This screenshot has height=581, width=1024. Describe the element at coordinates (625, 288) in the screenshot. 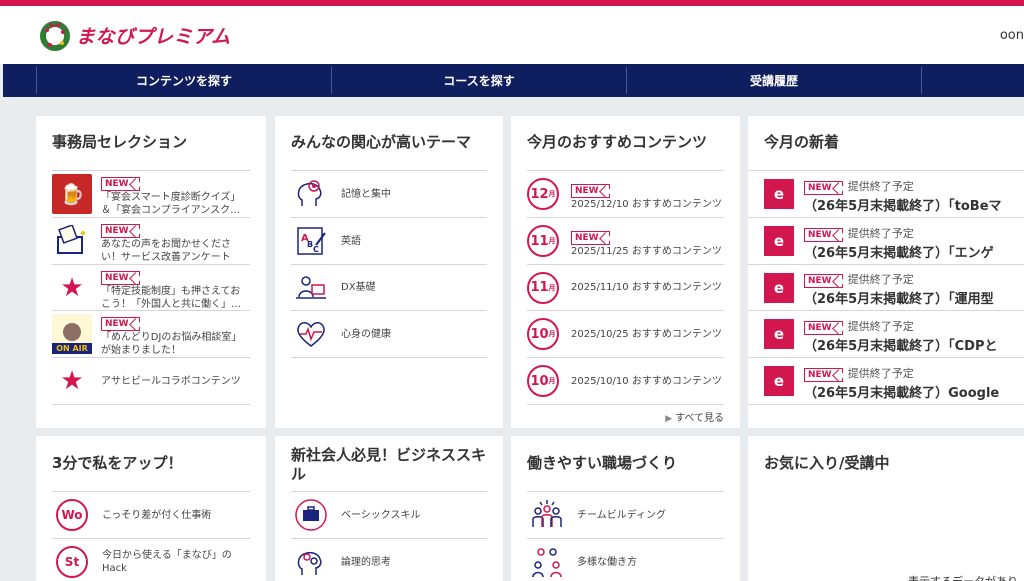

I see `list-item: 11 月 2025/11/10 おすすめコンテンツ` at that location.